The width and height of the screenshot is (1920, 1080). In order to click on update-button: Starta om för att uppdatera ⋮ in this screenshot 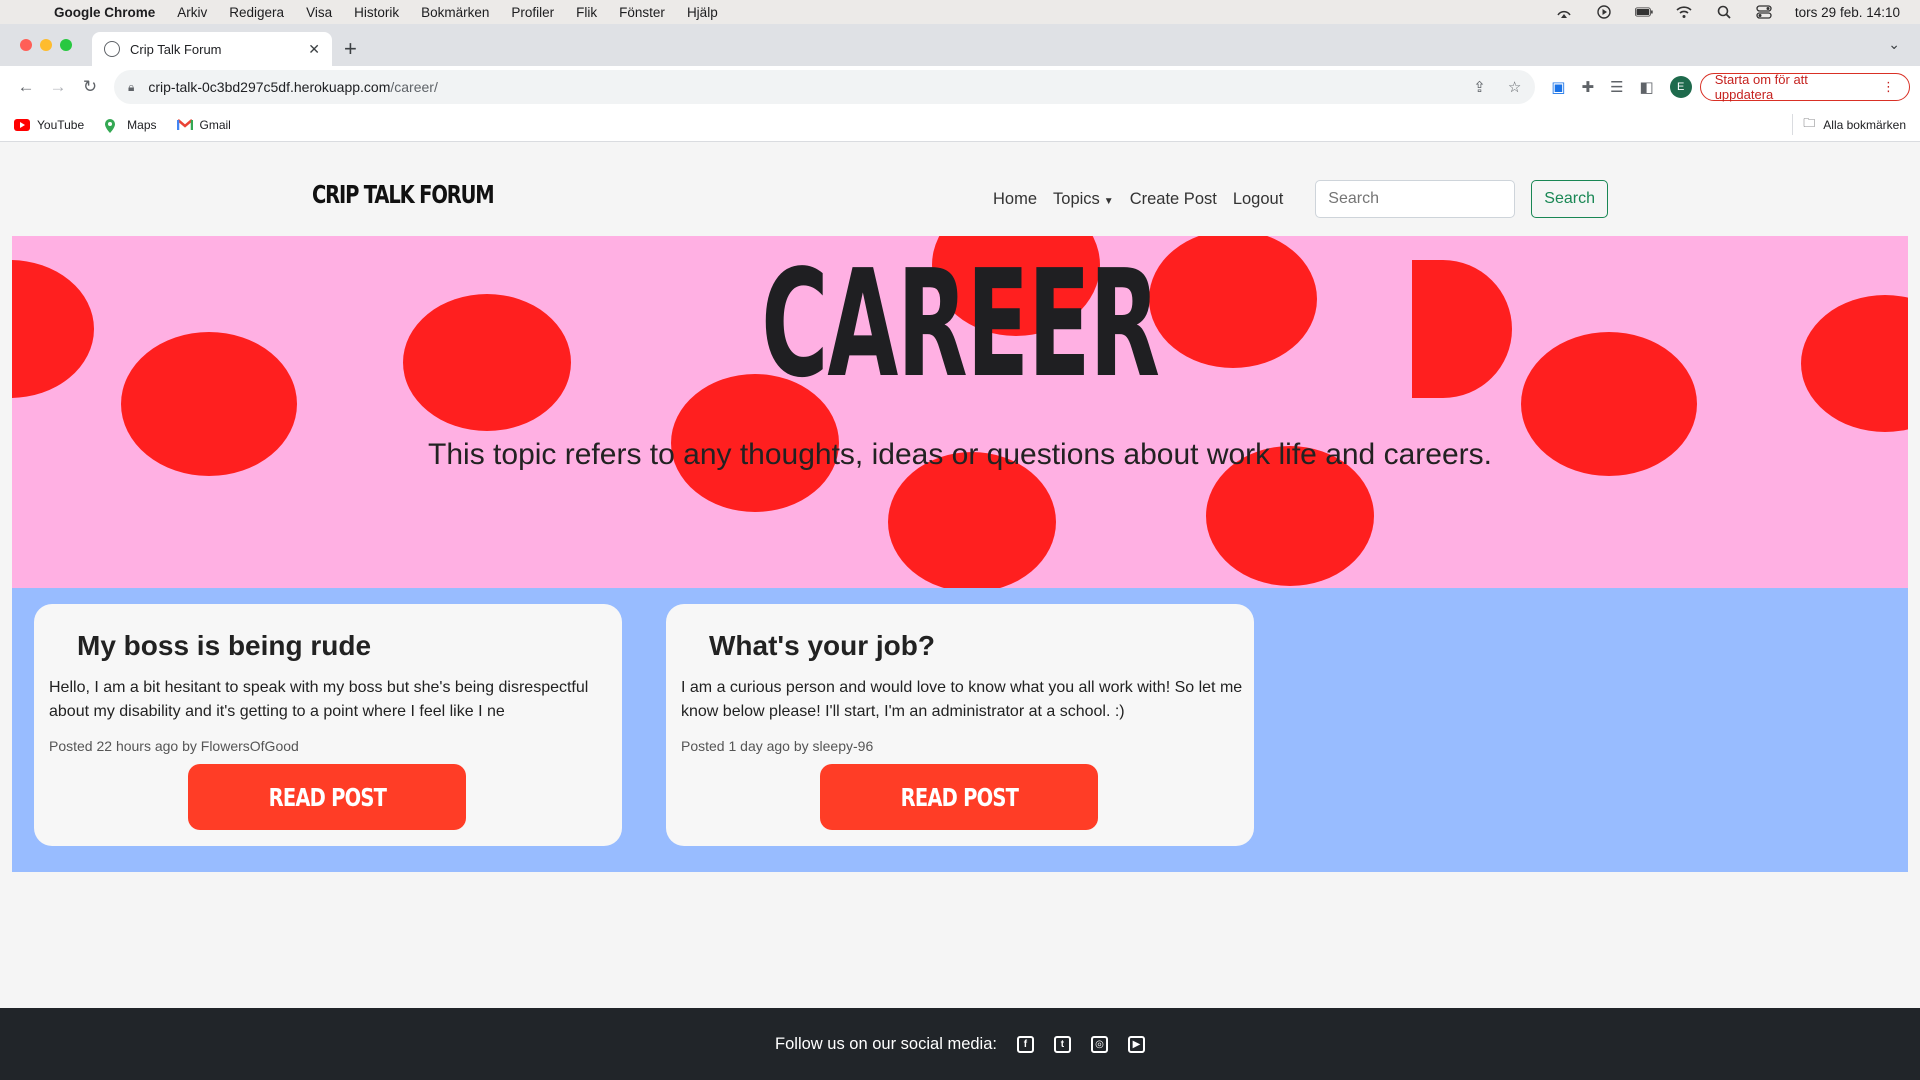, I will do `click(1804, 87)`.